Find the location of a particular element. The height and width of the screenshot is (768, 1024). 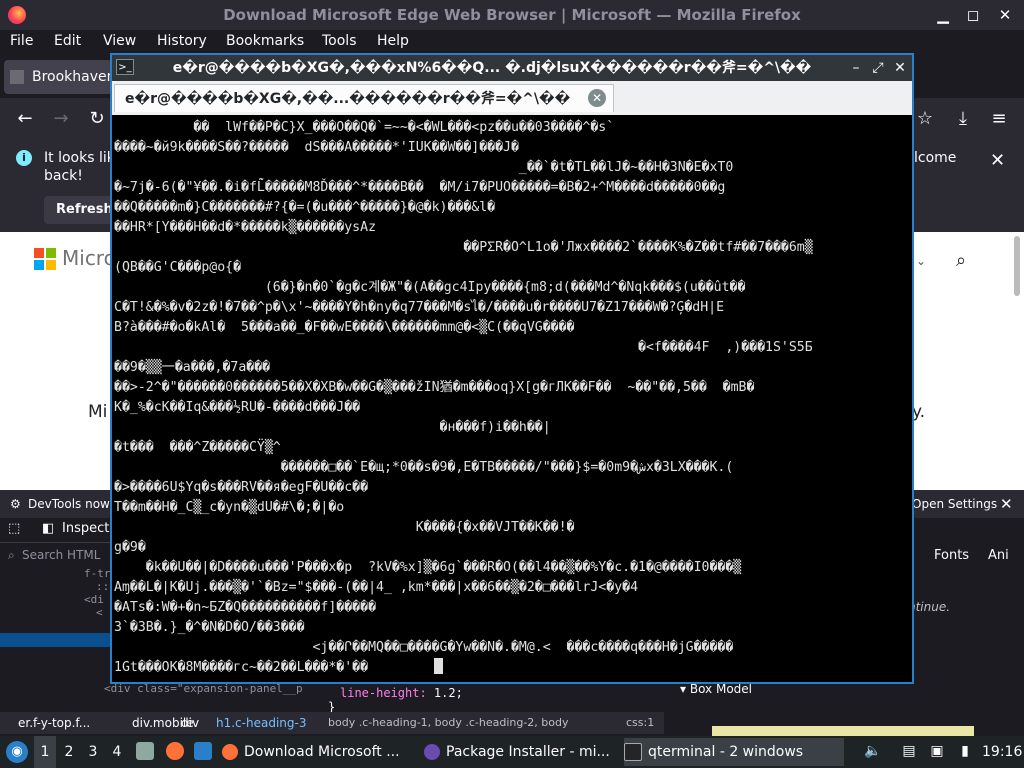

firefox-close-icon: ✕ is located at coordinates (1005, 15).